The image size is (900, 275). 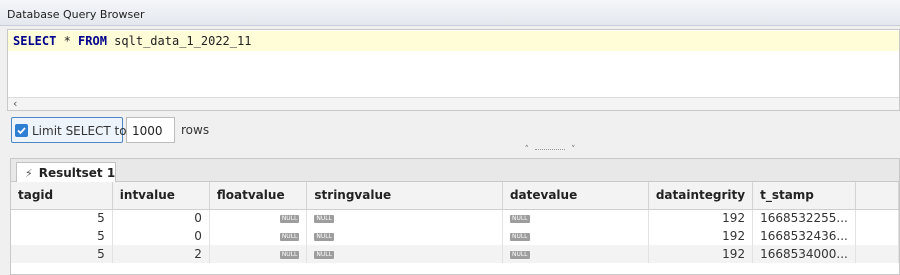 What do you see at coordinates (161, 196) in the screenshot?
I see `column-header-intvalue: intvalue` at bounding box center [161, 196].